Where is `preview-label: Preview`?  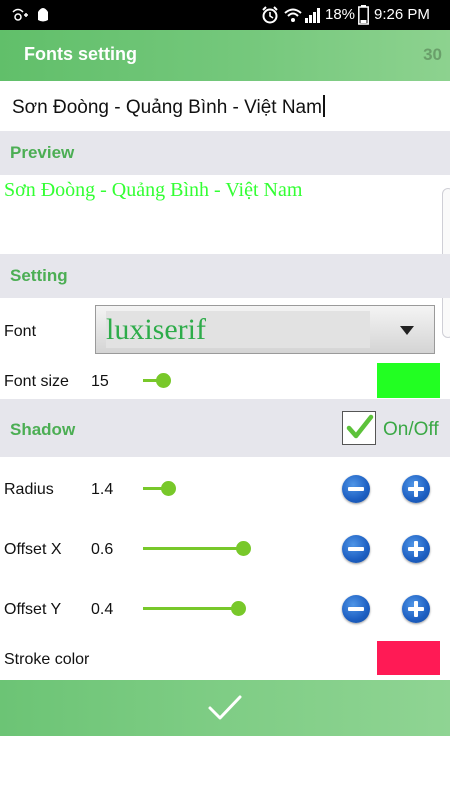
preview-label: Preview is located at coordinates (42, 152).